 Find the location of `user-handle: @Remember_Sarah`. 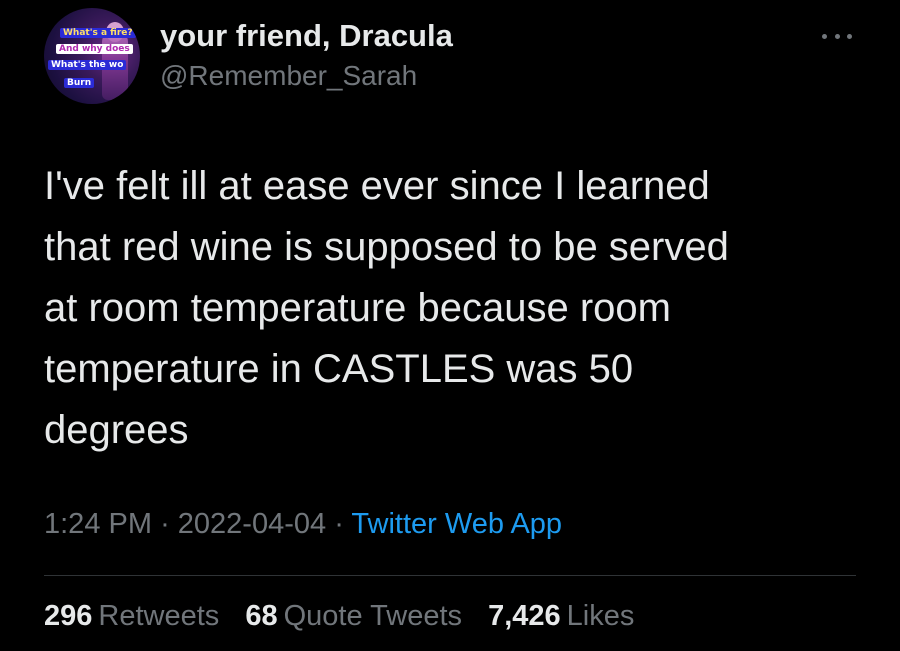

user-handle: @Remember_Sarah is located at coordinates (288, 76).